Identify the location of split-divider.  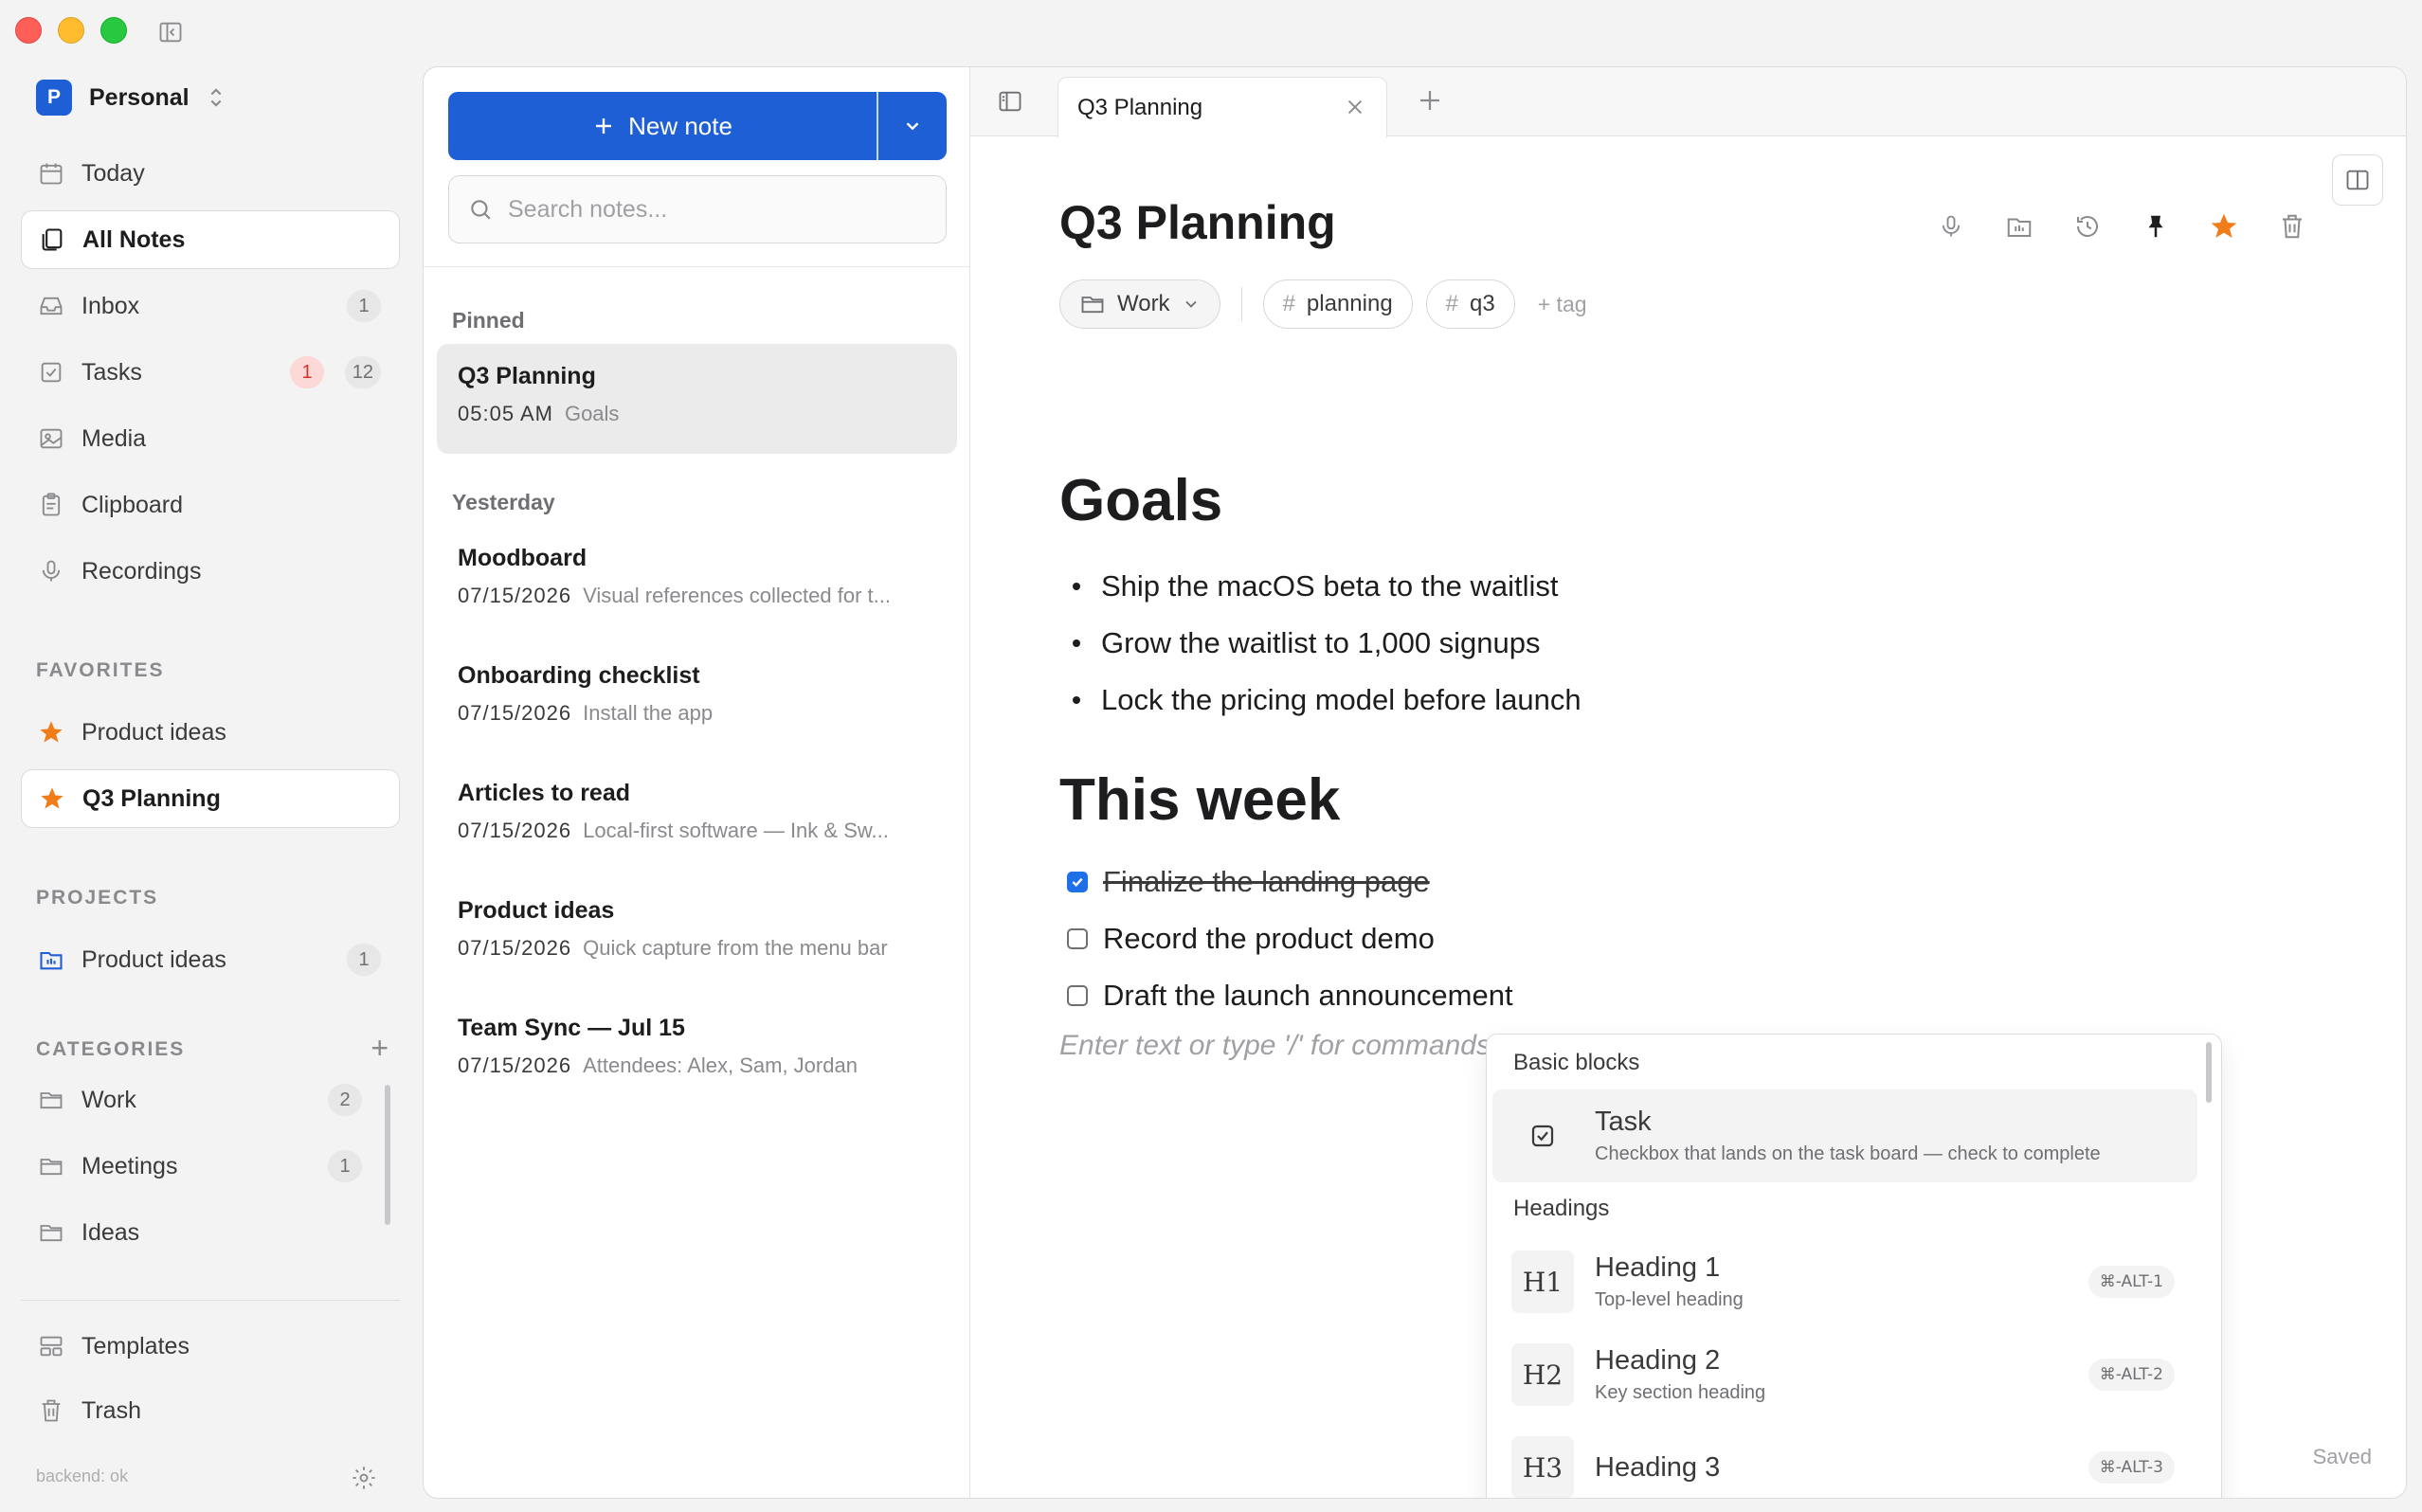
(877, 126).